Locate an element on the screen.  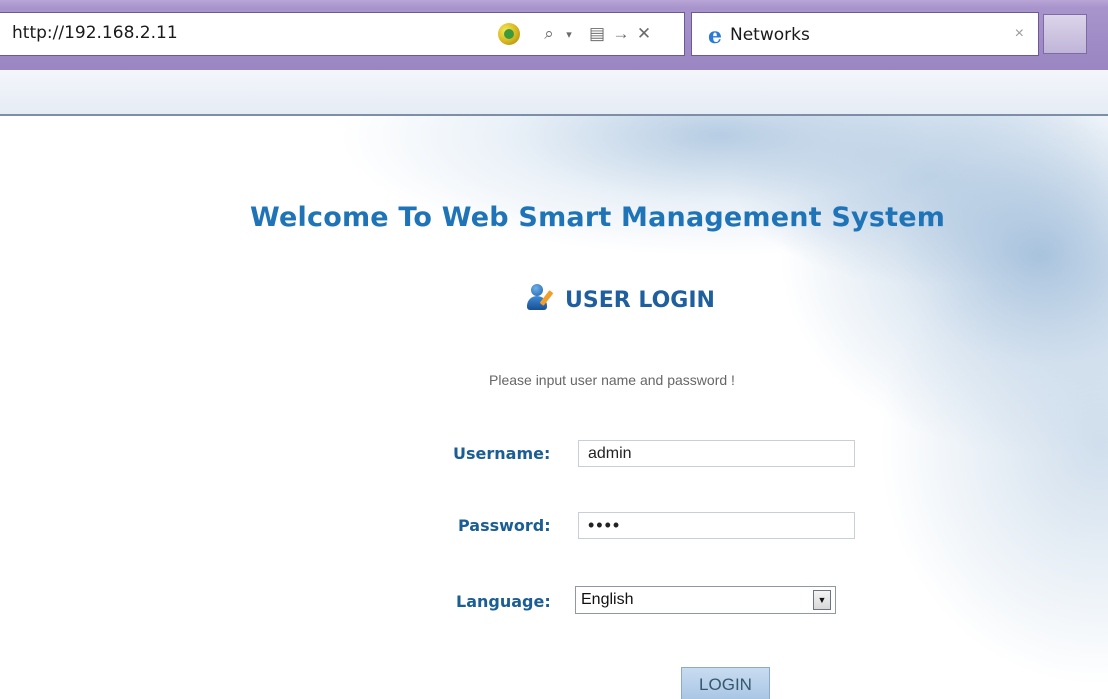
browser-tab: e Networks × is located at coordinates (865, 34).